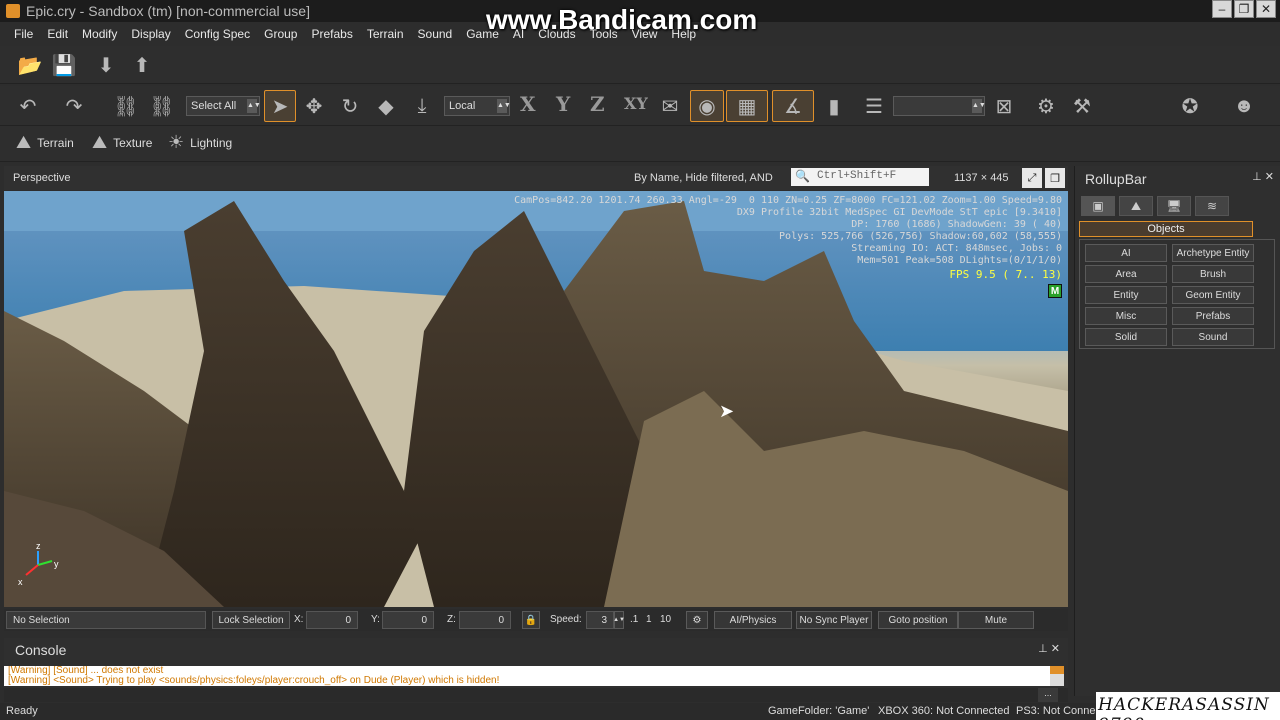 The width and height of the screenshot is (1280, 720). I want to click on physics-icon: ⚙, so click(1046, 106).